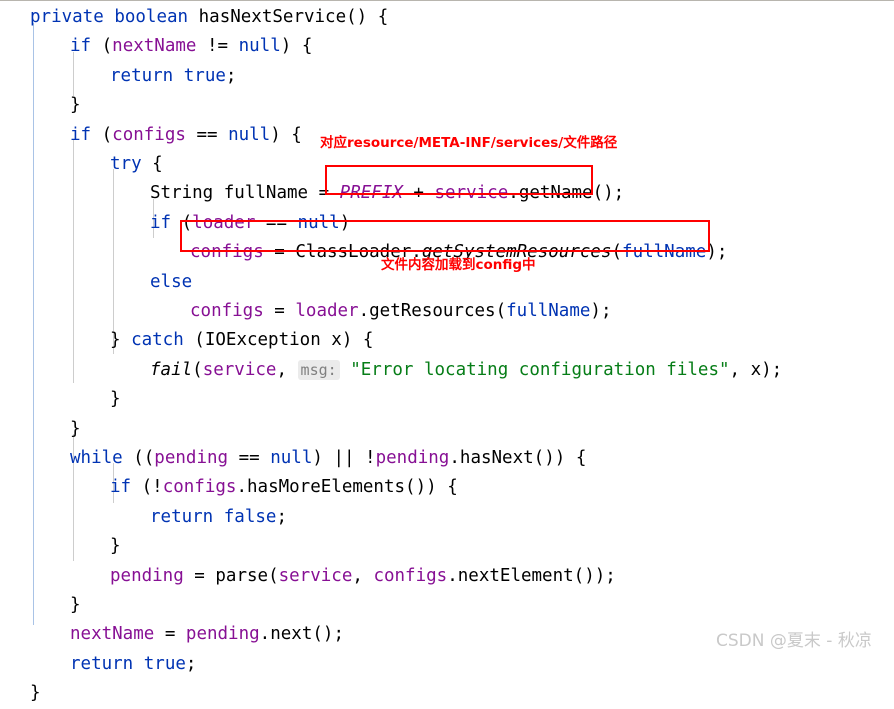 The image size is (894, 709). What do you see at coordinates (515, 575) in the screenshot?
I see `code-token: nextElement` at bounding box center [515, 575].